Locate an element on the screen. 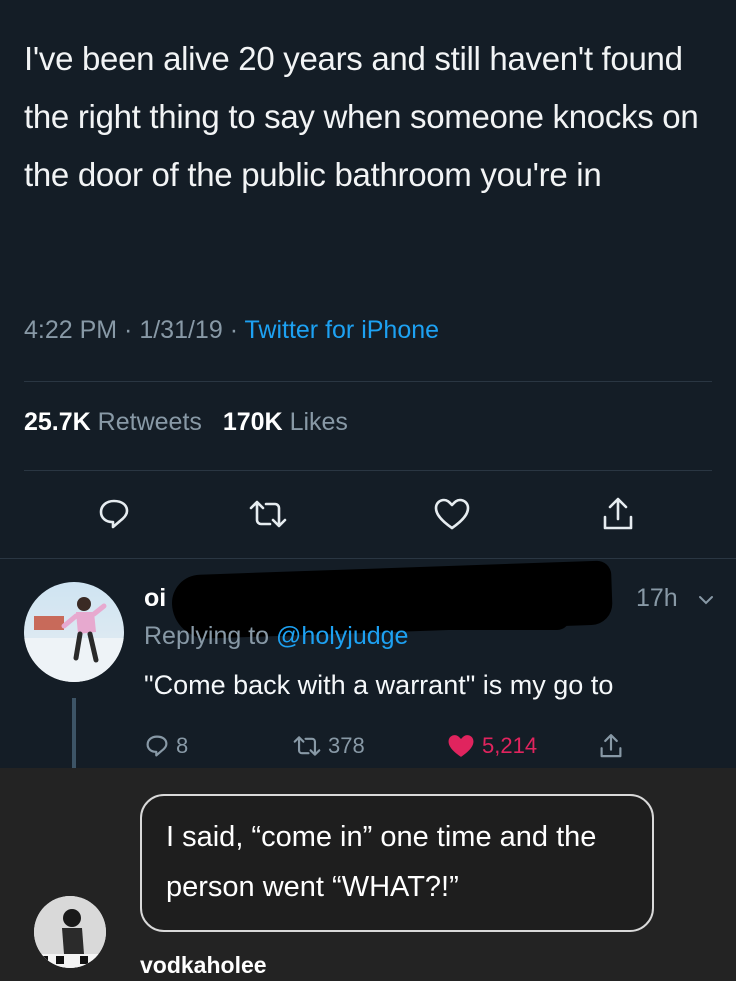 This screenshot has width=736, height=981. reply-time: 17h is located at coordinates (657, 598).